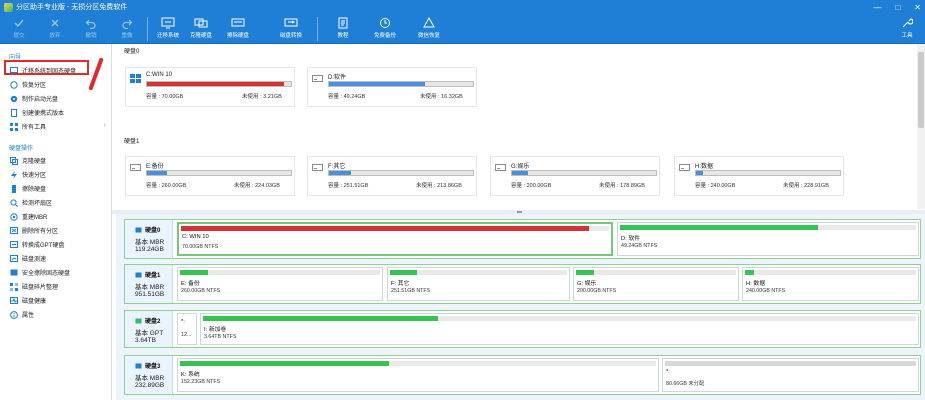  What do you see at coordinates (14, 245) in the screenshot?
I see `convert-gpt-icon` at bounding box center [14, 245].